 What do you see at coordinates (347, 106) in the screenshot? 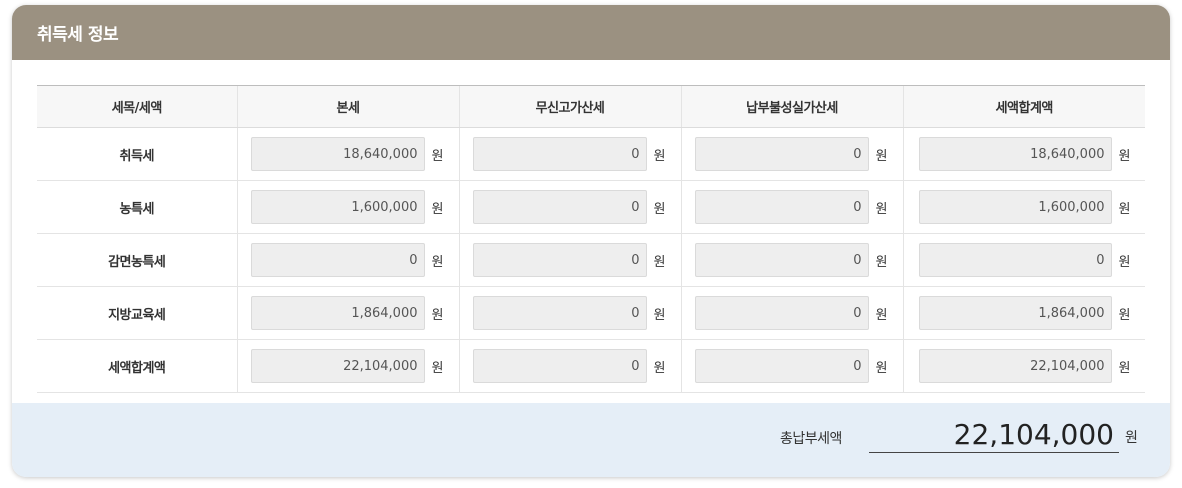
I see `header-base-tax: 본세` at bounding box center [347, 106].